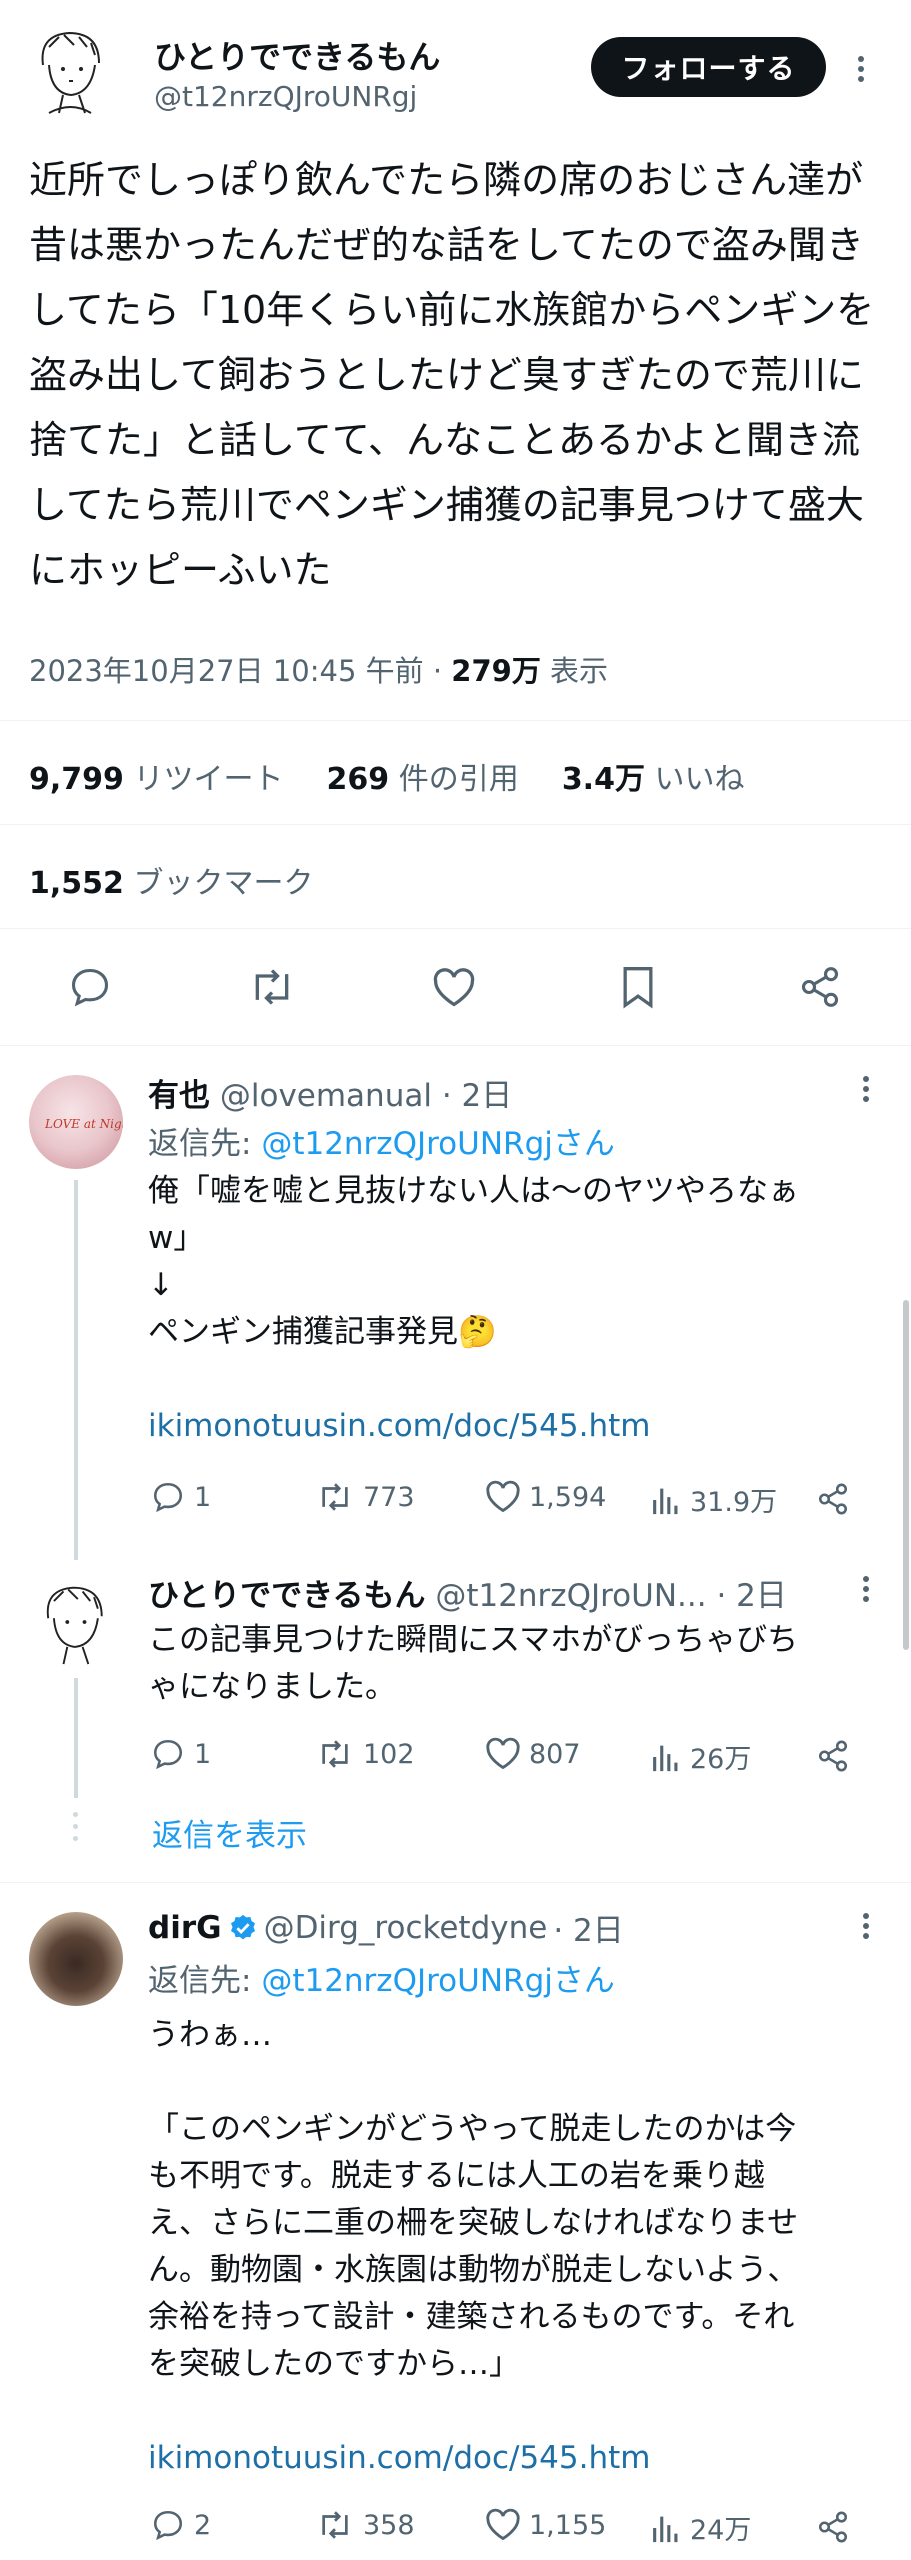  I want to click on reply-action-like: 1,155, so click(545, 2525).